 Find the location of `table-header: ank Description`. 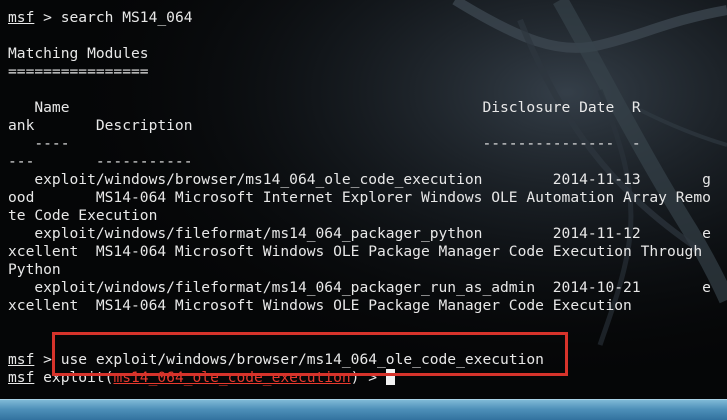

table-header: ank Description is located at coordinates (100, 125).